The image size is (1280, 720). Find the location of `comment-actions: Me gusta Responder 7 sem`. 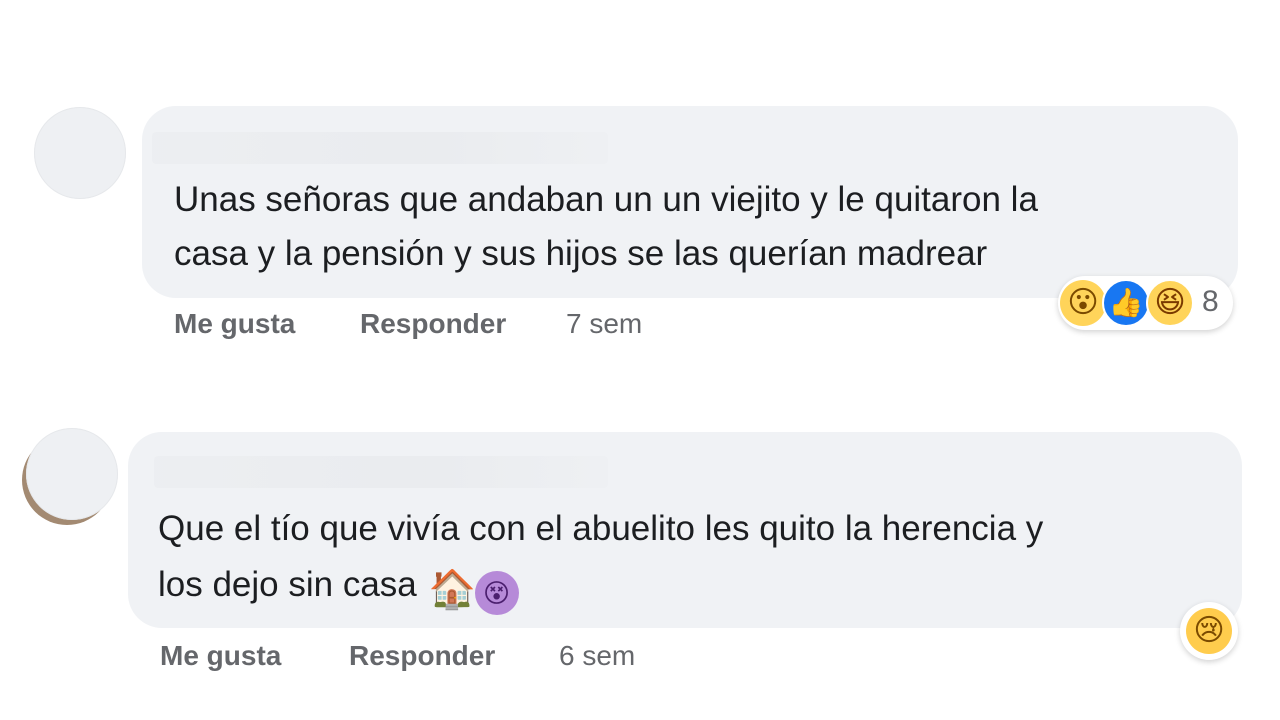

comment-actions: Me gusta Responder 7 sem is located at coordinates (640, 328).